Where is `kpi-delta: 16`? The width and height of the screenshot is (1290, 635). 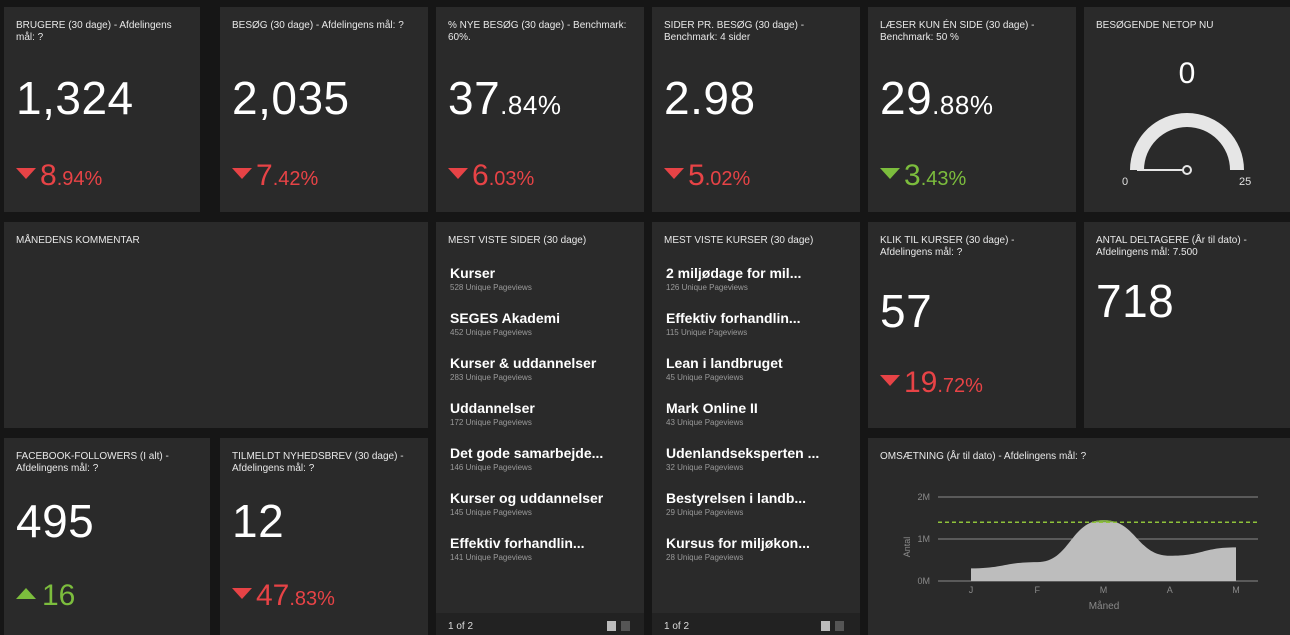
kpi-delta: 16 is located at coordinates (45, 596).